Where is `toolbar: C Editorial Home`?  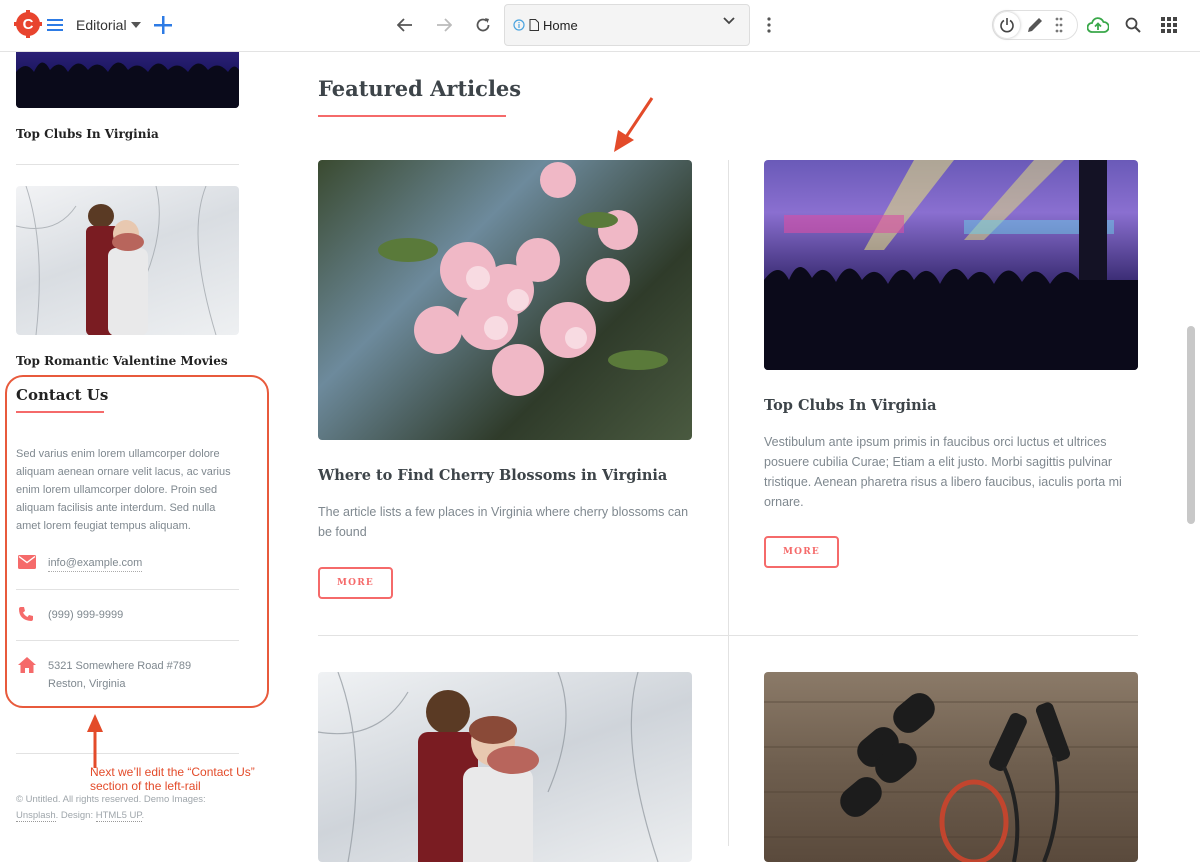 toolbar: C Editorial Home is located at coordinates (600, 26).